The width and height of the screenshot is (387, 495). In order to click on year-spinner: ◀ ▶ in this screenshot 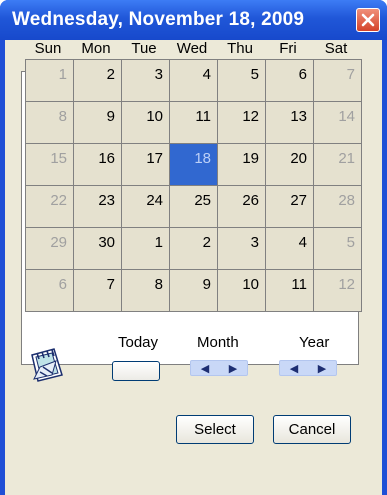, I will do `click(308, 368)`.